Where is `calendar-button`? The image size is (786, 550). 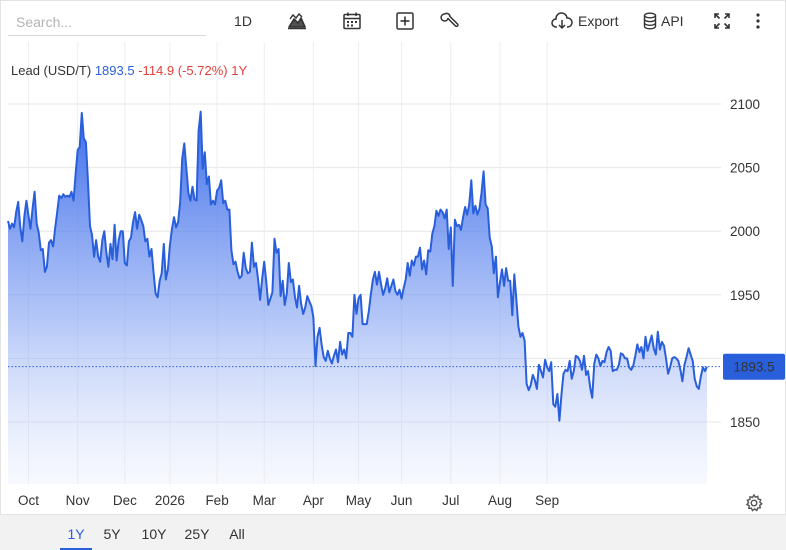 calendar-button is located at coordinates (352, 21).